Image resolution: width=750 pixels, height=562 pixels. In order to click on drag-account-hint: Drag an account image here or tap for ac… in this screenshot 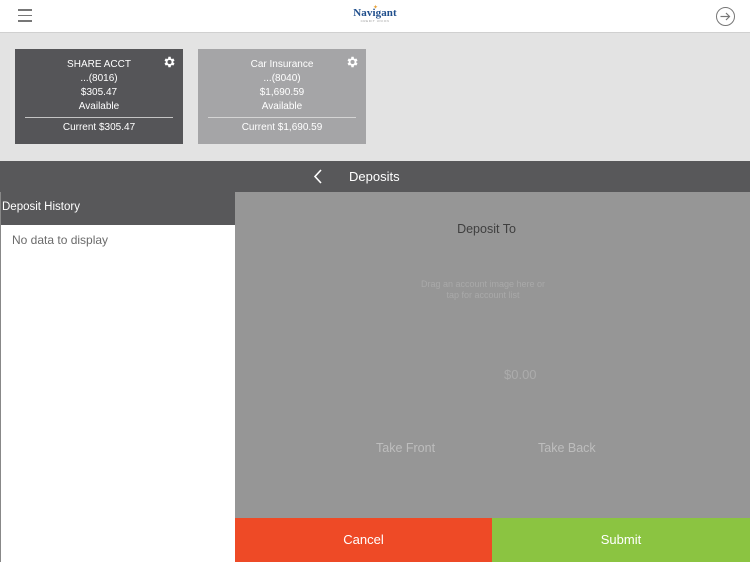, I will do `click(483, 290)`.